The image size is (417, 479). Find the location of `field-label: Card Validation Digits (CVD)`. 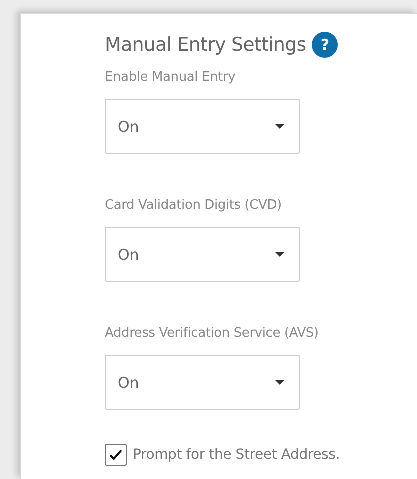

field-label: Card Validation Digits (CVD) is located at coordinates (194, 205).